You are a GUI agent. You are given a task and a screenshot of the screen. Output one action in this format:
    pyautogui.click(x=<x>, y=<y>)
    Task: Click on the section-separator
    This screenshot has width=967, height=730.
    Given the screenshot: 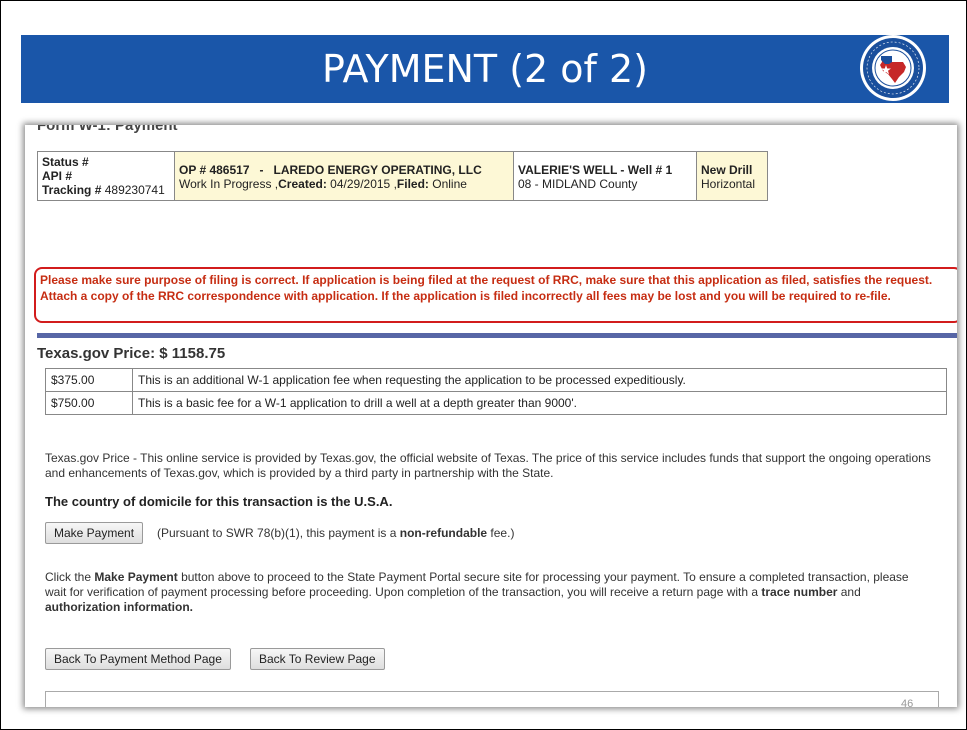 What is the action you would take?
    pyautogui.click(x=497, y=335)
    